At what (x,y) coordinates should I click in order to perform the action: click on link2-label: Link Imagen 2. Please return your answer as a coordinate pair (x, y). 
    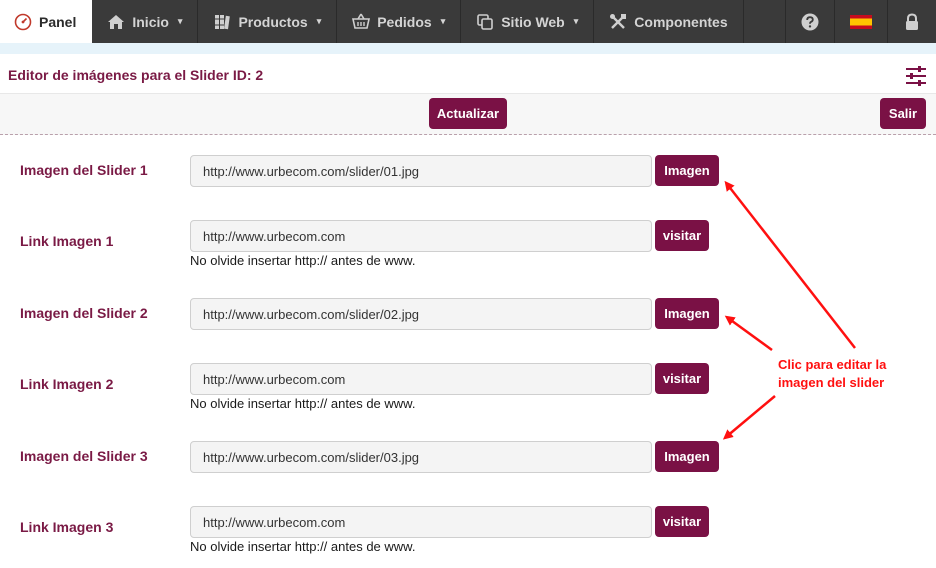
    Looking at the image, I should click on (67, 384).